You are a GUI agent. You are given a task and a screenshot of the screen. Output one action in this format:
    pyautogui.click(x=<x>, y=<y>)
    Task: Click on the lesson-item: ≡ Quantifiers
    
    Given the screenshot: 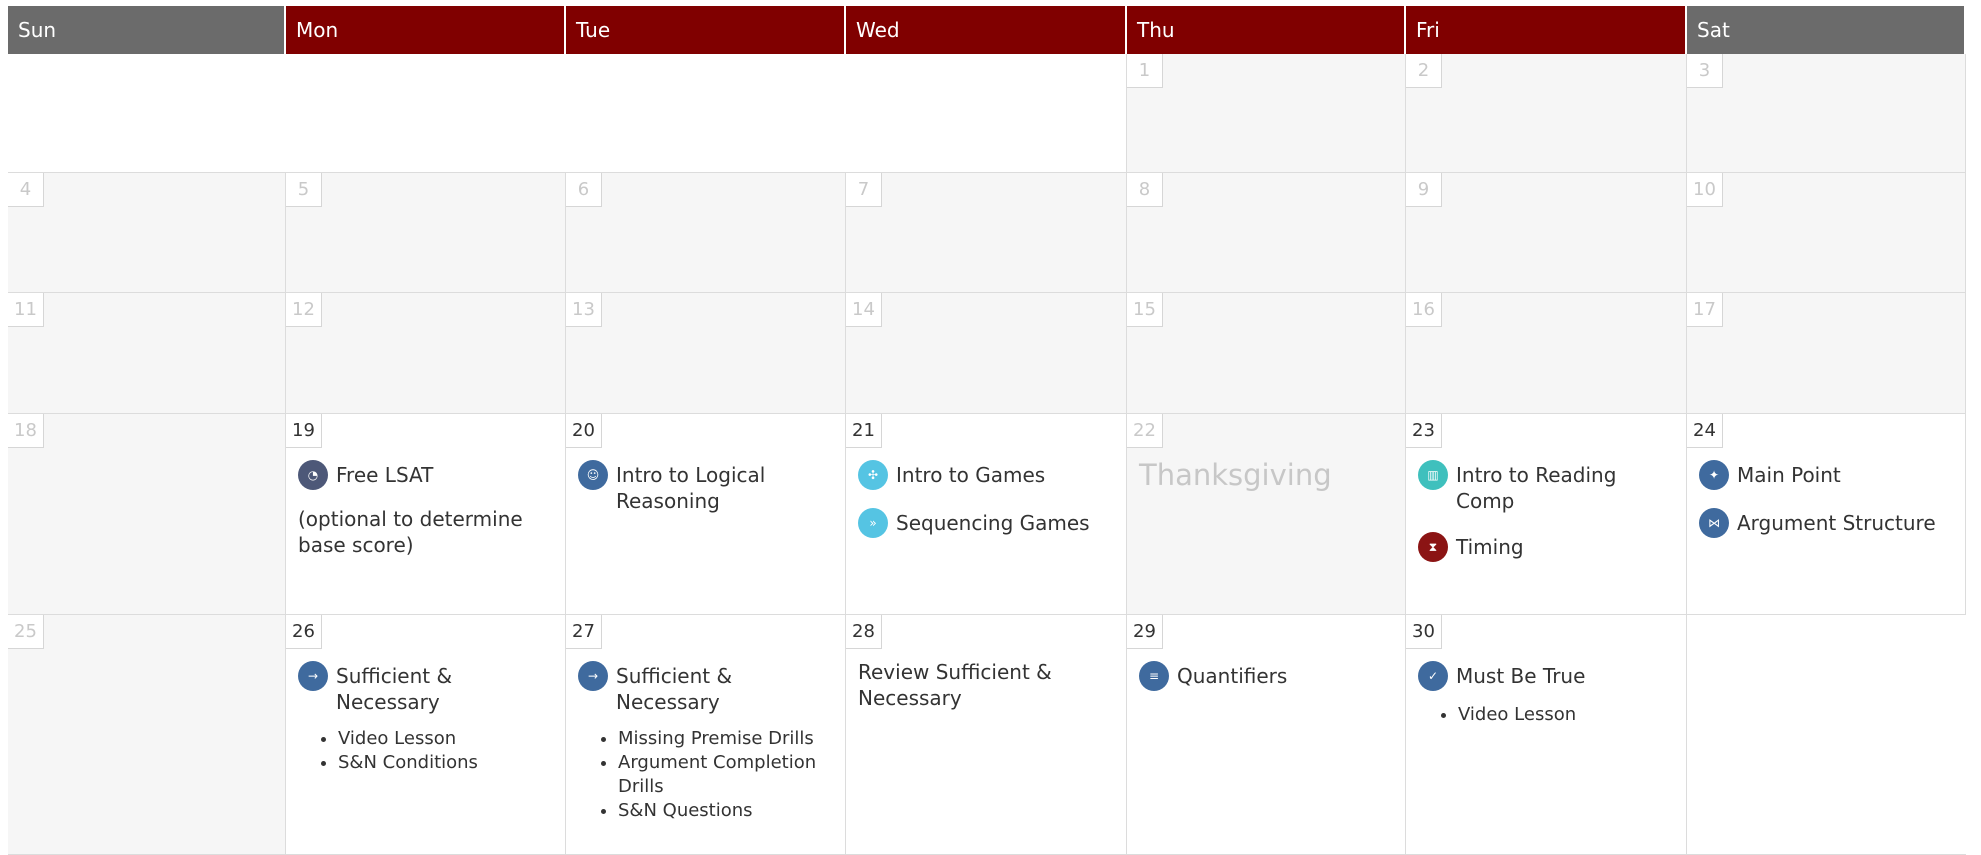 What is the action you would take?
    pyautogui.click(x=1268, y=676)
    